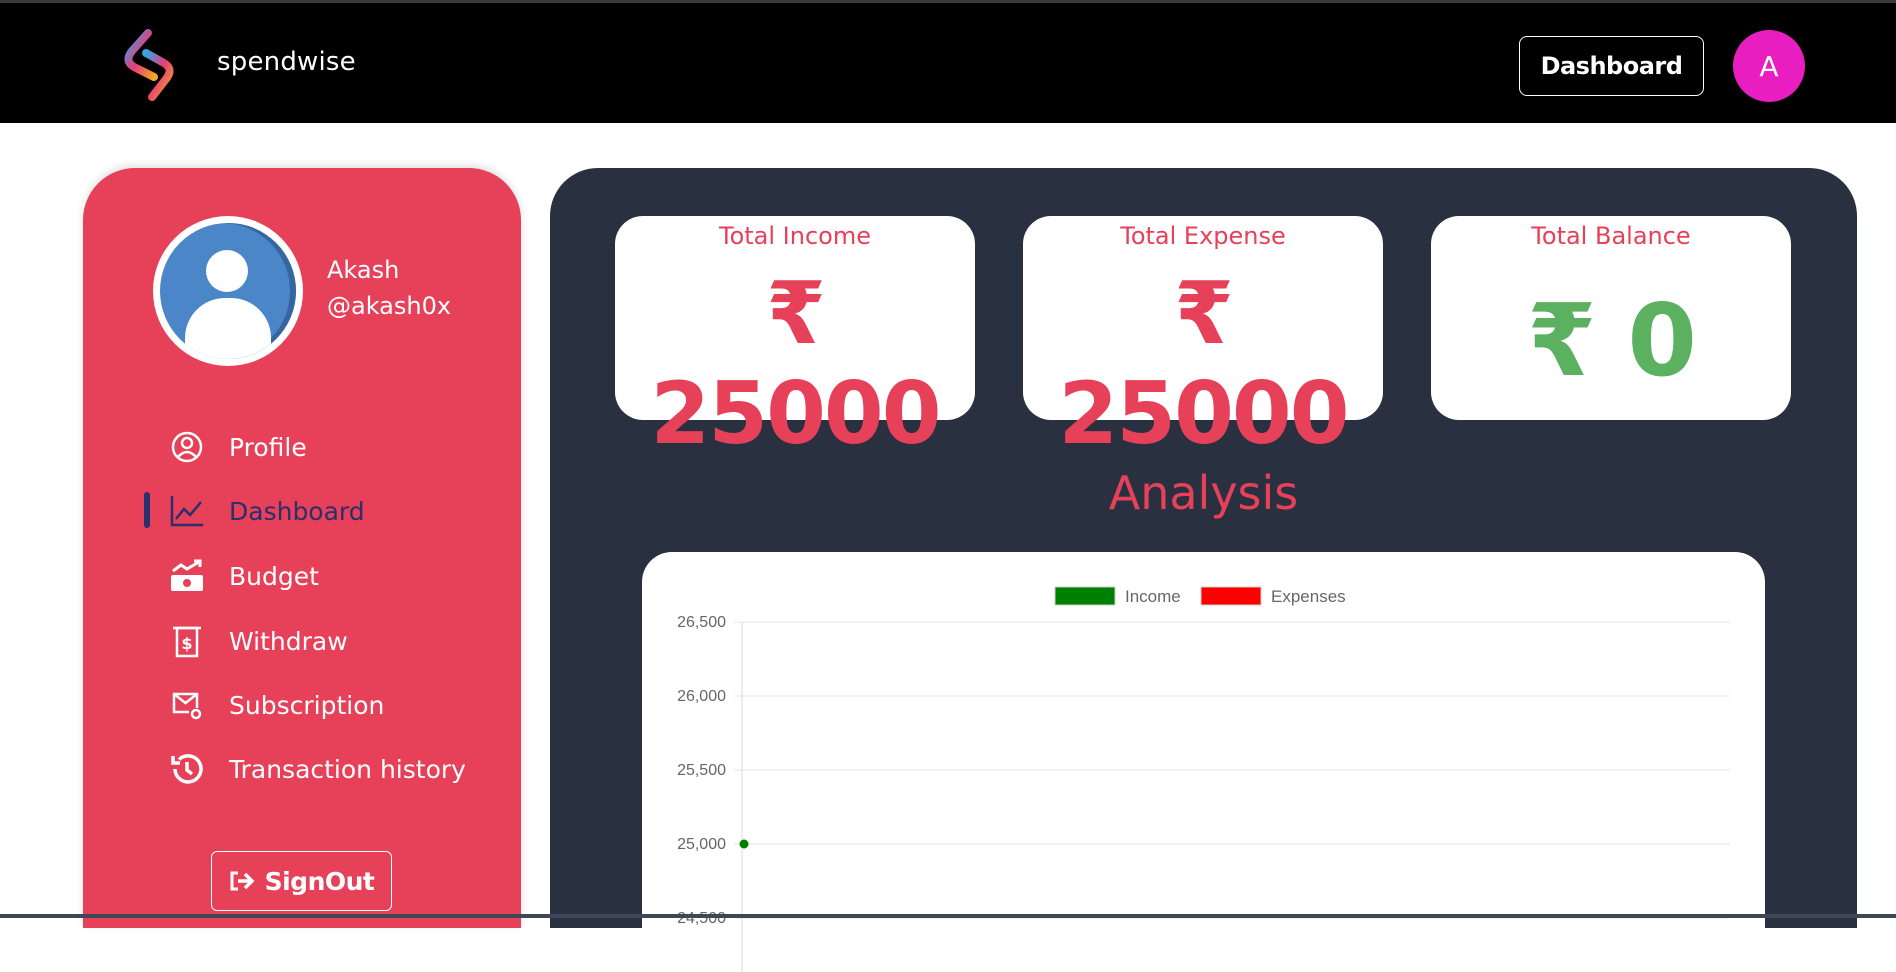 This screenshot has height=972, width=1896. I want to click on total-expense-card: Total Expense ₹ 25000, so click(1203, 340).